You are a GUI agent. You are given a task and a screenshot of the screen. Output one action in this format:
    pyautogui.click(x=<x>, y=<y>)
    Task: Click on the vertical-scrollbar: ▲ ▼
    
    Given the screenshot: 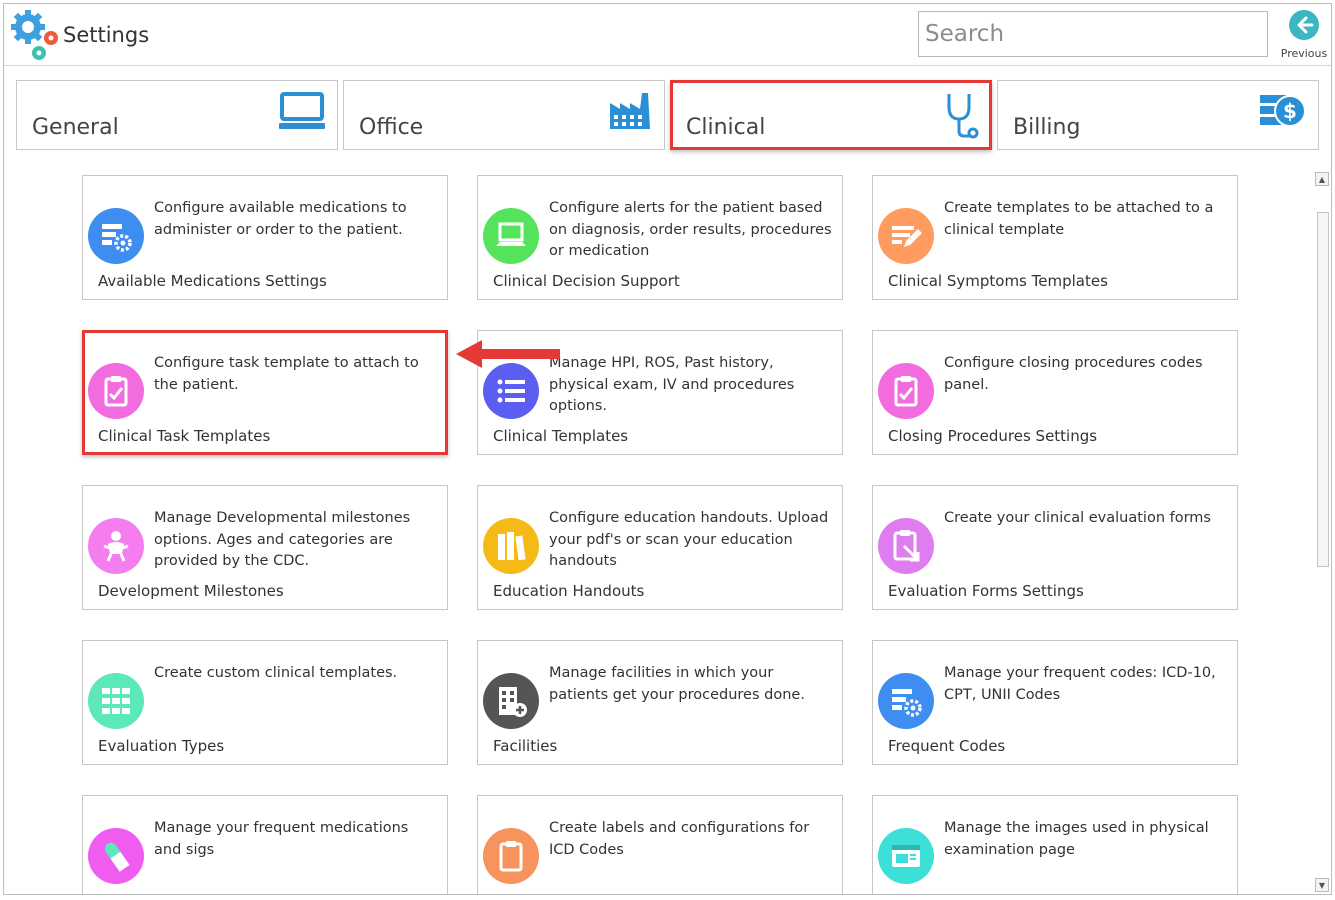 What is the action you would take?
    pyautogui.click(x=1322, y=533)
    